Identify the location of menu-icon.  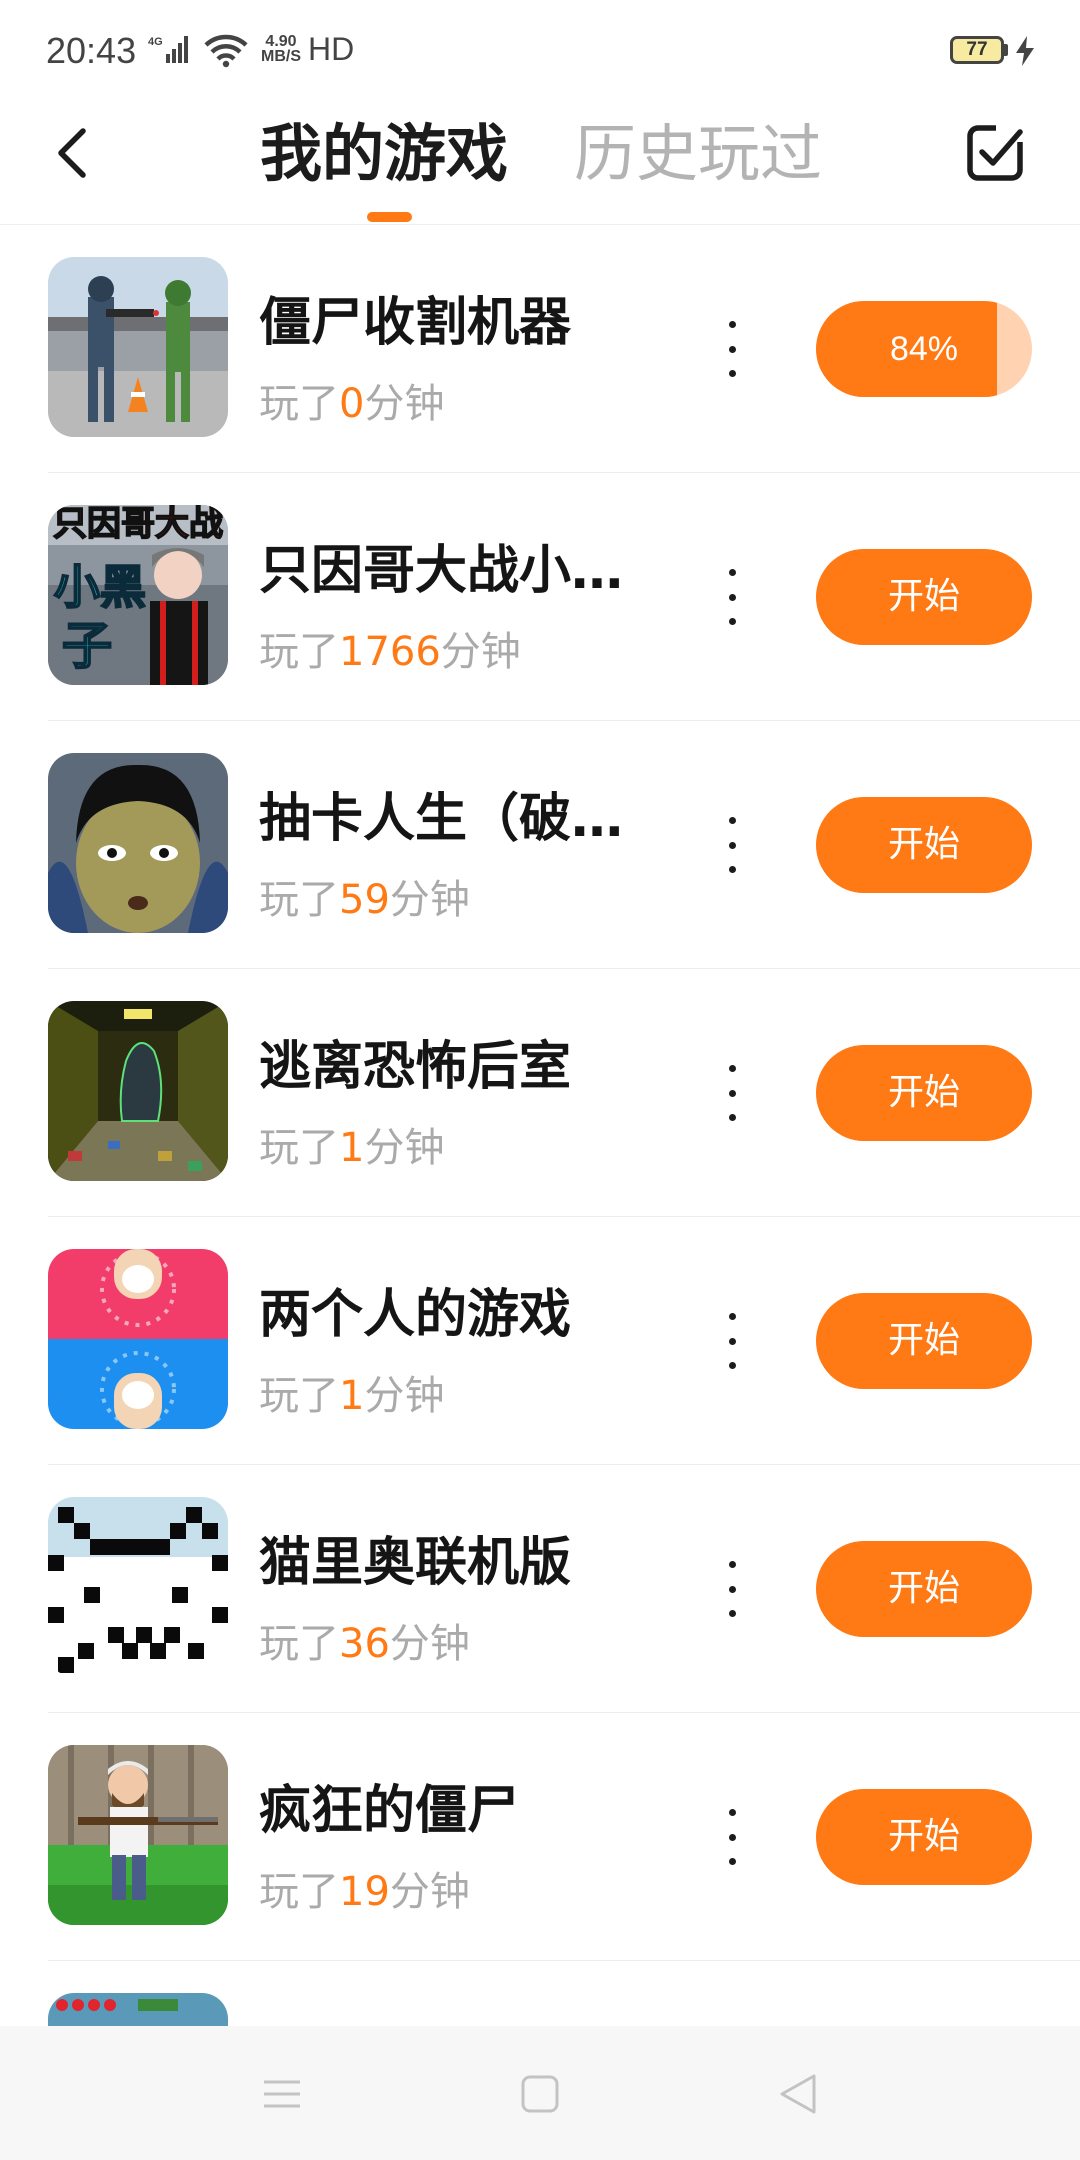
(282, 2094).